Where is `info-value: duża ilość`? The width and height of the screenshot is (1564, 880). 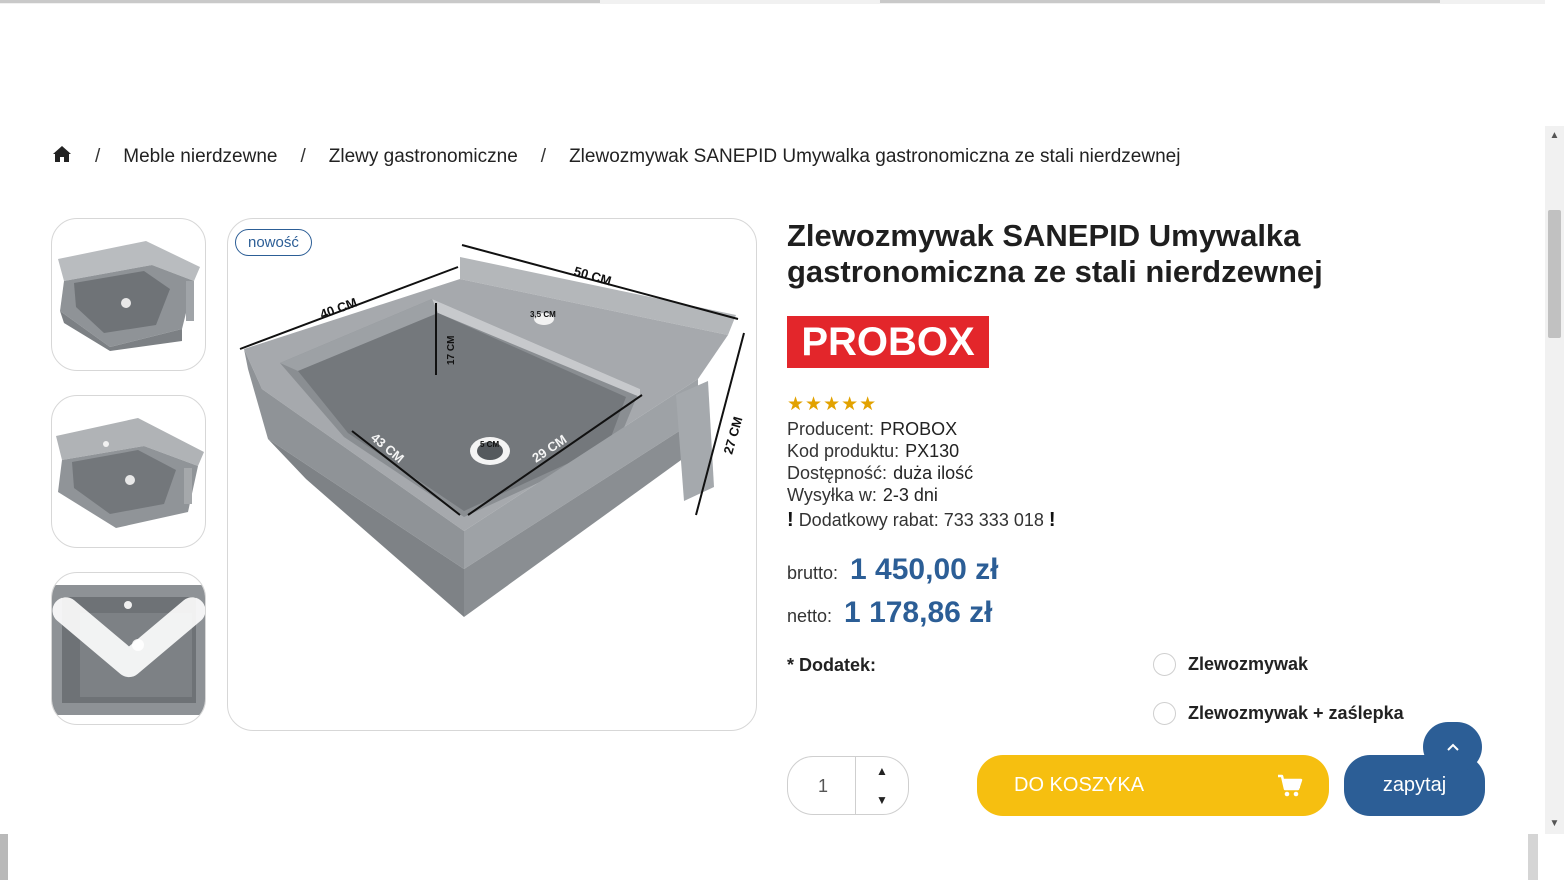
info-value: duża ilość is located at coordinates (933, 473).